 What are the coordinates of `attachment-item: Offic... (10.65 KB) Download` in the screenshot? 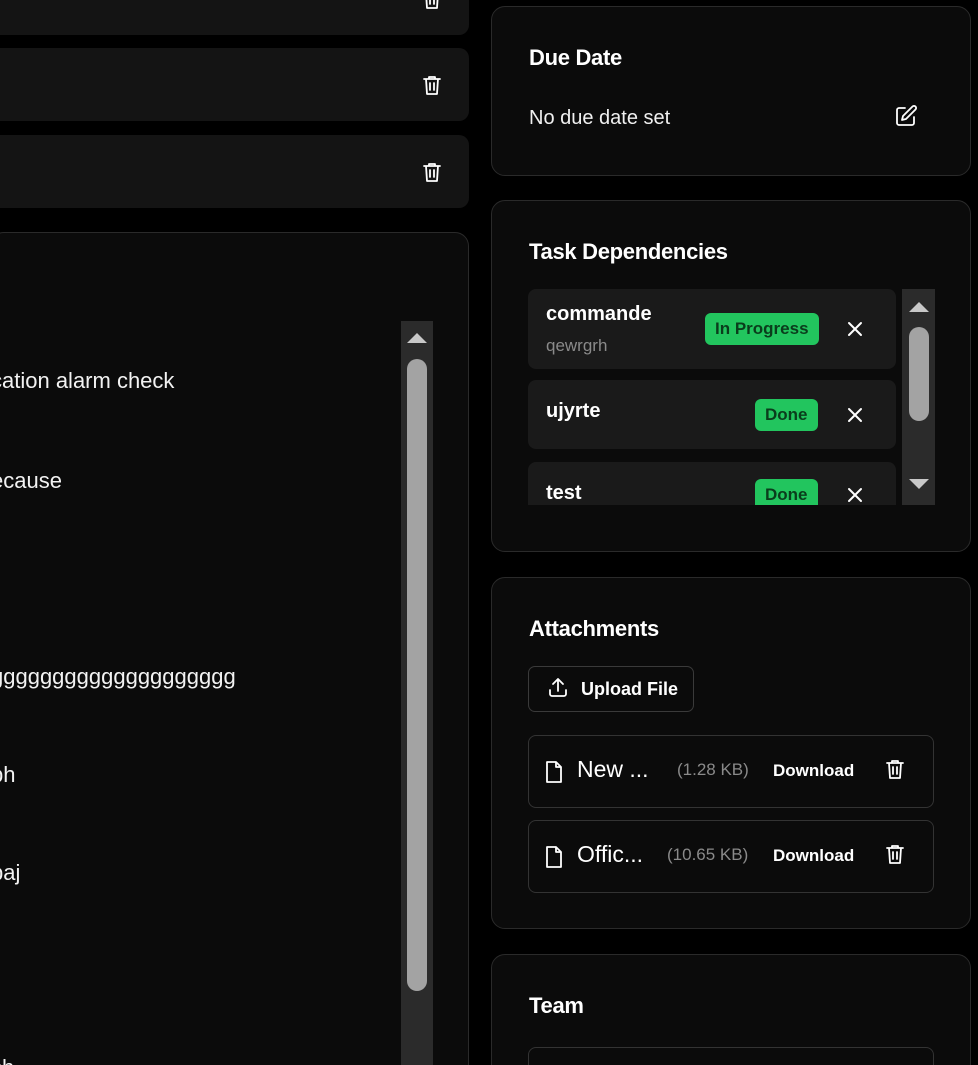 It's located at (731, 856).